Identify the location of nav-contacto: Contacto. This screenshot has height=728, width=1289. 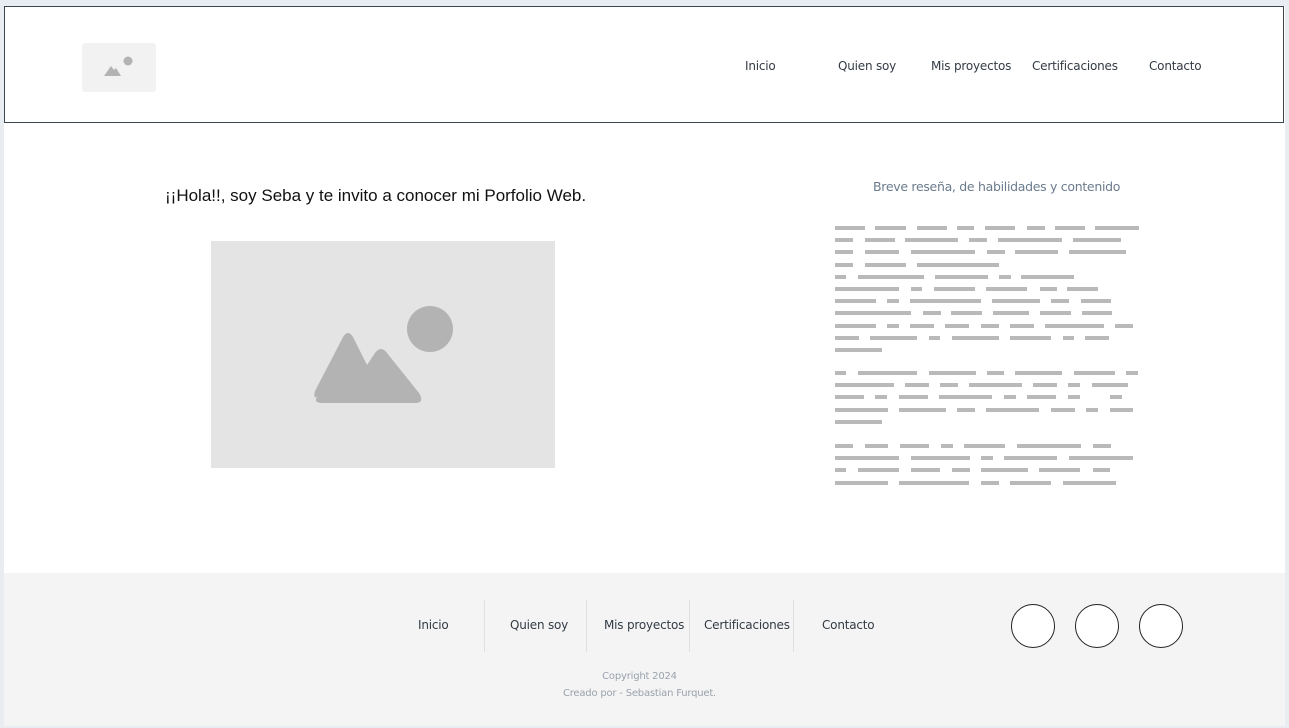
(1175, 66).